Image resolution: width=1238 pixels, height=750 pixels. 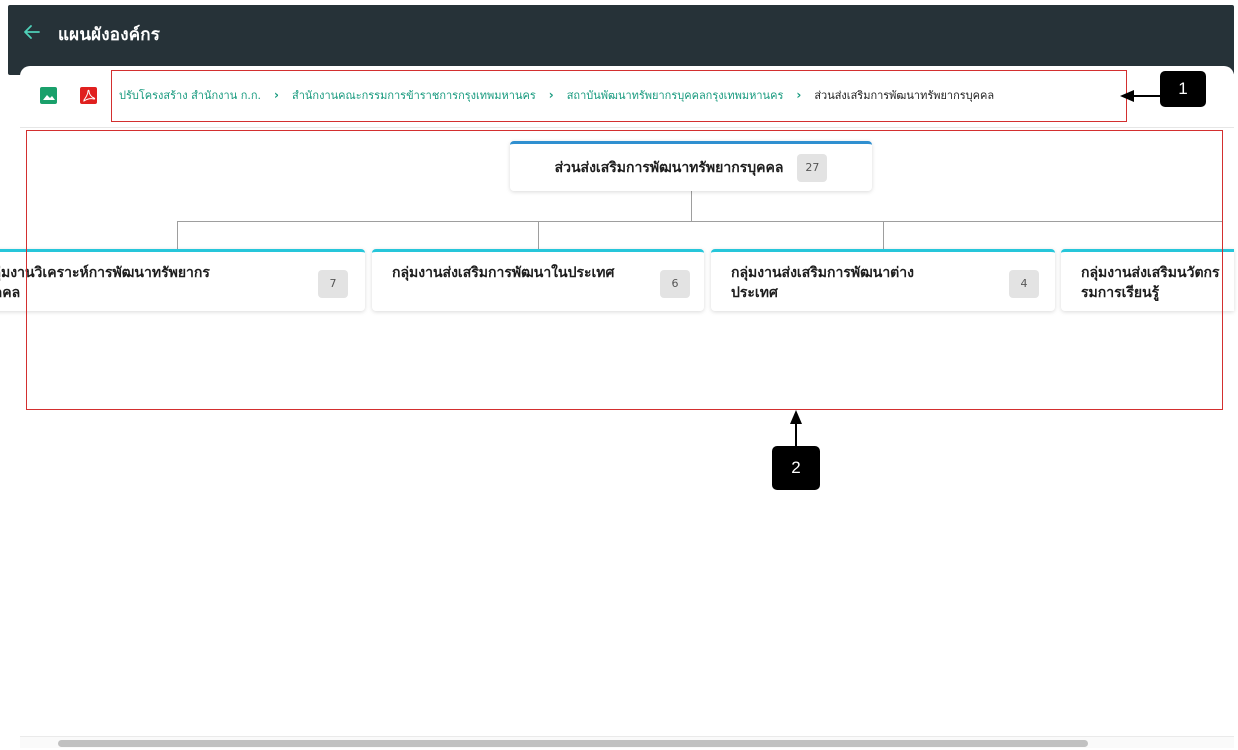 What do you see at coordinates (573, 743) in the screenshot?
I see `horizontal-scrollbar-thumb` at bounding box center [573, 743].